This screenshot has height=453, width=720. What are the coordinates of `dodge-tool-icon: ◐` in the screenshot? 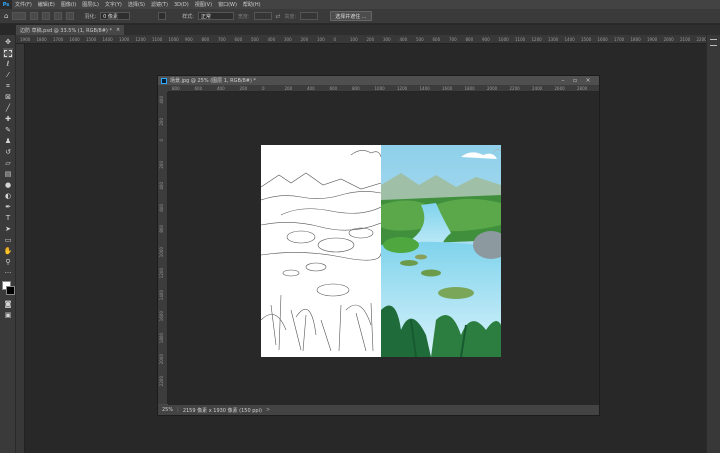 It's located at (8, 196).